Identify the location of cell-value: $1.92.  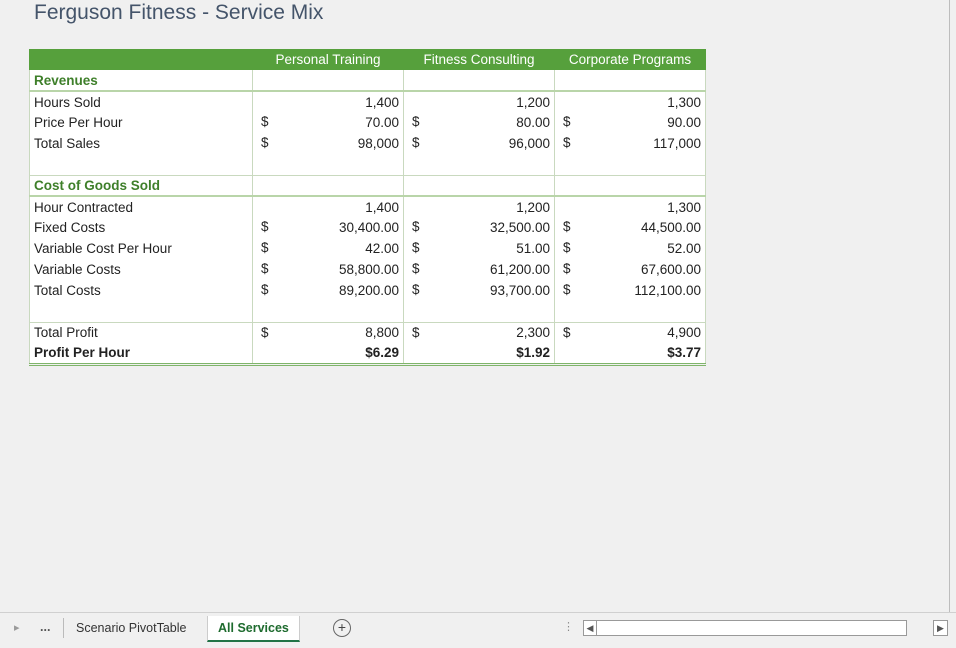
(479, 354).